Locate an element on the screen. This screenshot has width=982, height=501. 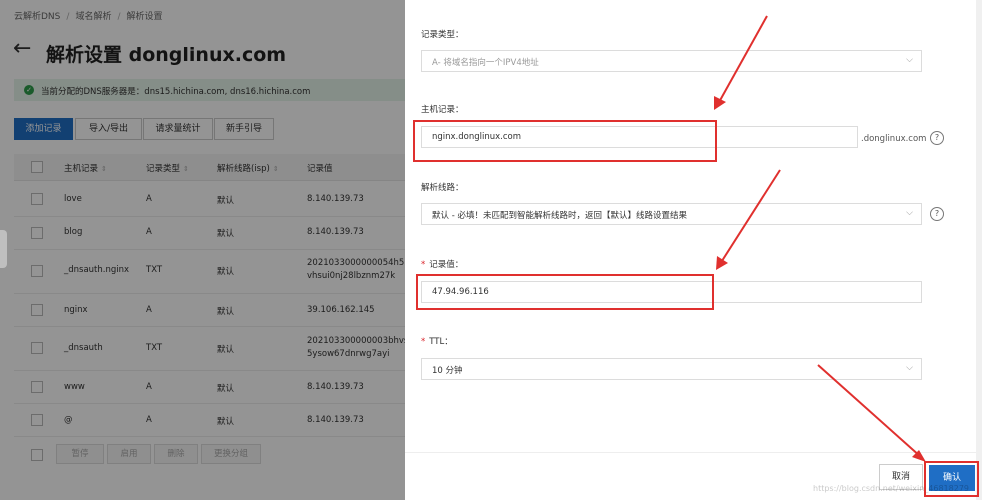
record-type-select: A- 将域名指向一个IPV4地址 ⌵ is located at coordinates (671, 61).